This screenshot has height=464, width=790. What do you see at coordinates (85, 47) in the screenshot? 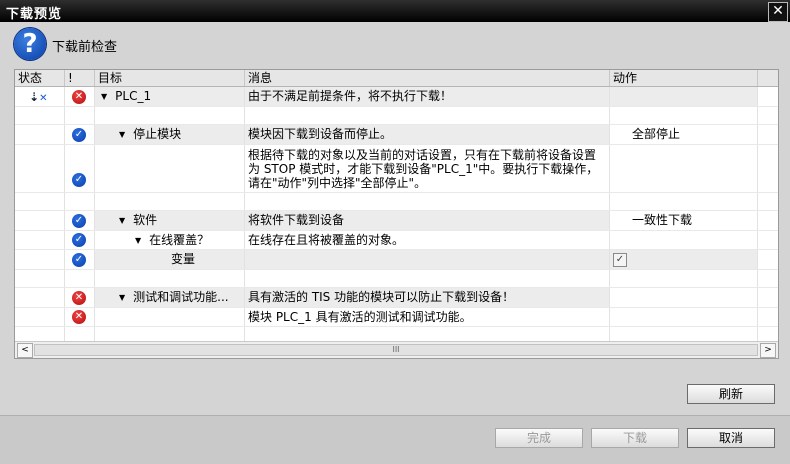
I see `header-text: 下载前检查` at bounding box center [85, 47].